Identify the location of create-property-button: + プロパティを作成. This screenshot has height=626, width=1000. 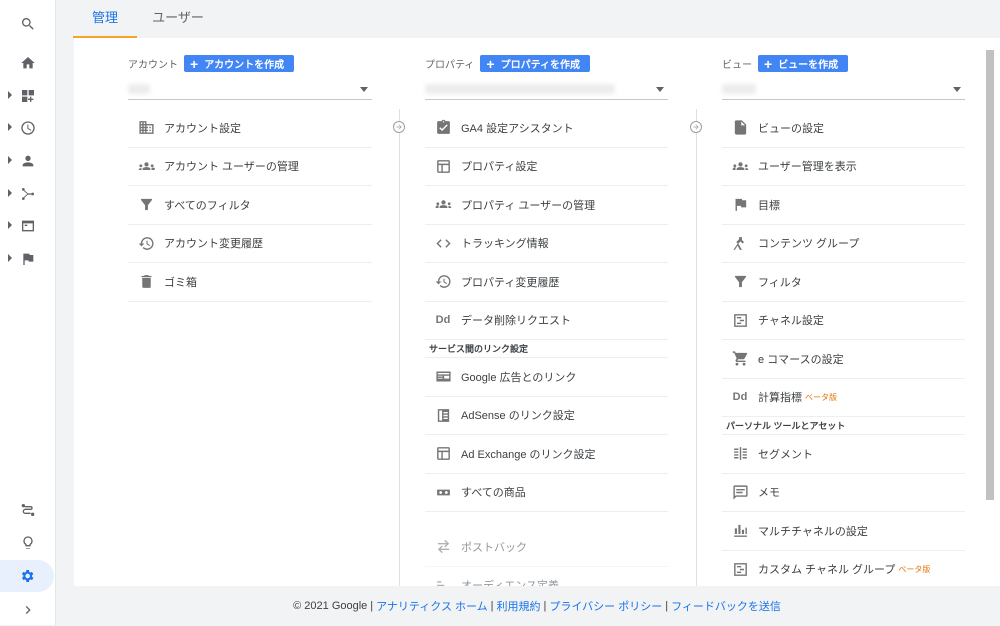
(535, 63).